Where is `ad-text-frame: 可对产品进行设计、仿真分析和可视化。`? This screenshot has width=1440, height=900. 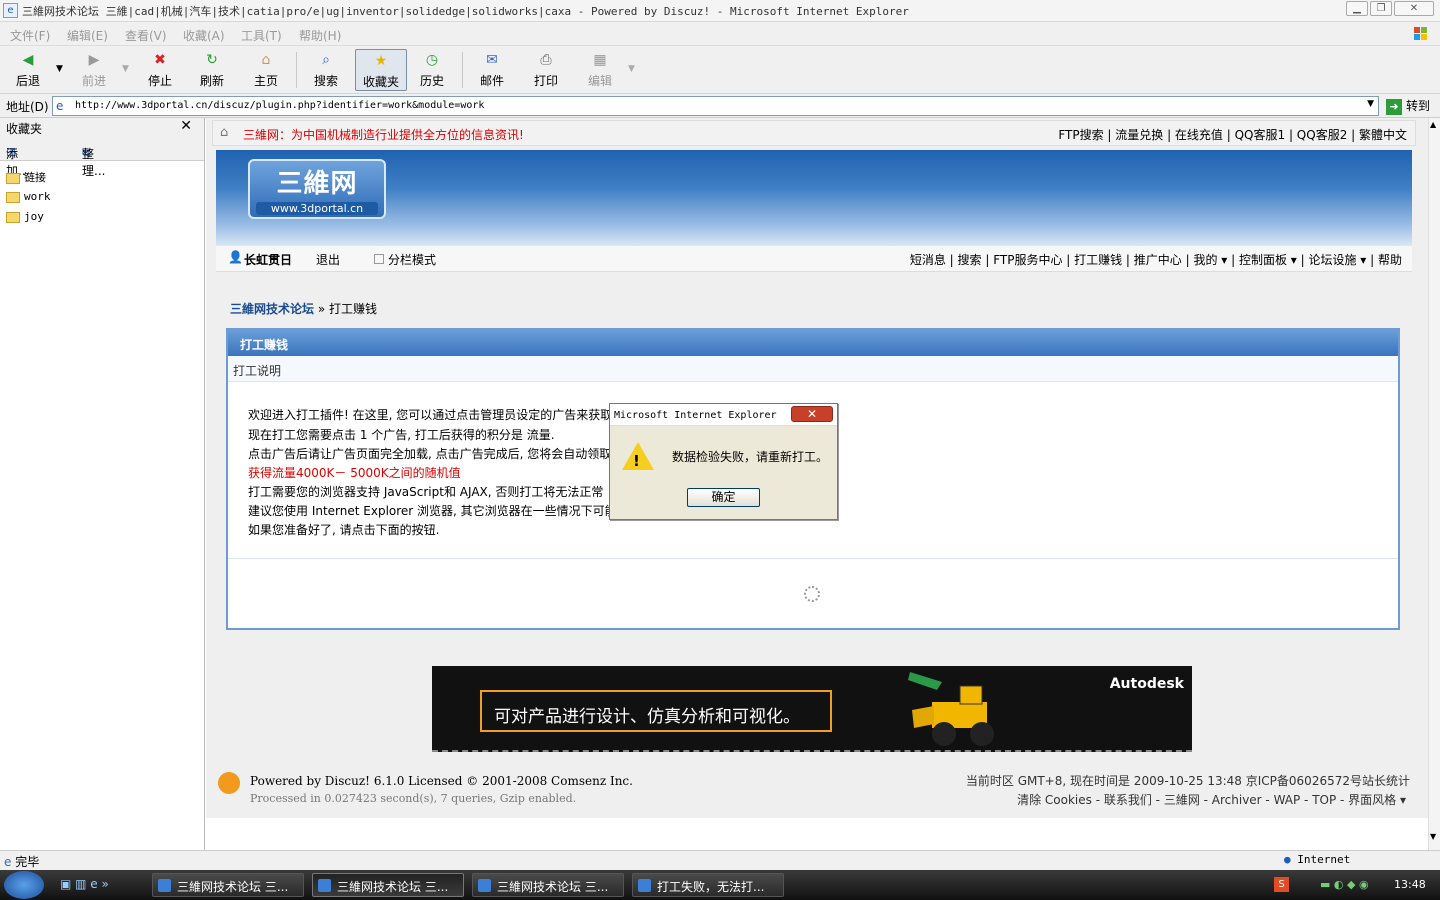 ad-text-frame: 可对产品进行设计、仿真分析和可视化。 is located at coordinates (656, 711).